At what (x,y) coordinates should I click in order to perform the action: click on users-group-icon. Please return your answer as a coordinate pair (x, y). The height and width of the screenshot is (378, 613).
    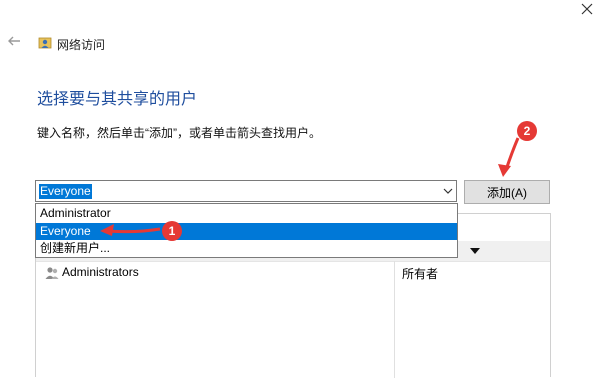
    Looking at the image, I should click on (52, 273).